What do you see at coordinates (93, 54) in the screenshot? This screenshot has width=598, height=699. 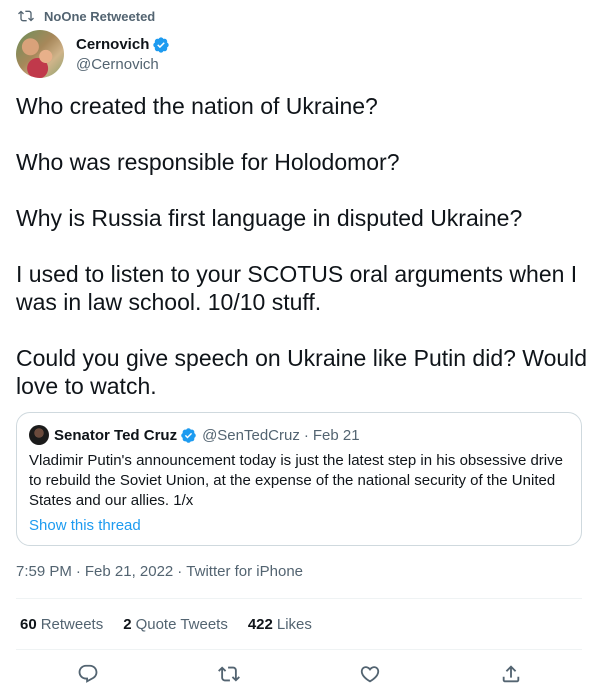 I see `tweet-author: Cernovich @Cernovich` at bounding box center [93, 54].